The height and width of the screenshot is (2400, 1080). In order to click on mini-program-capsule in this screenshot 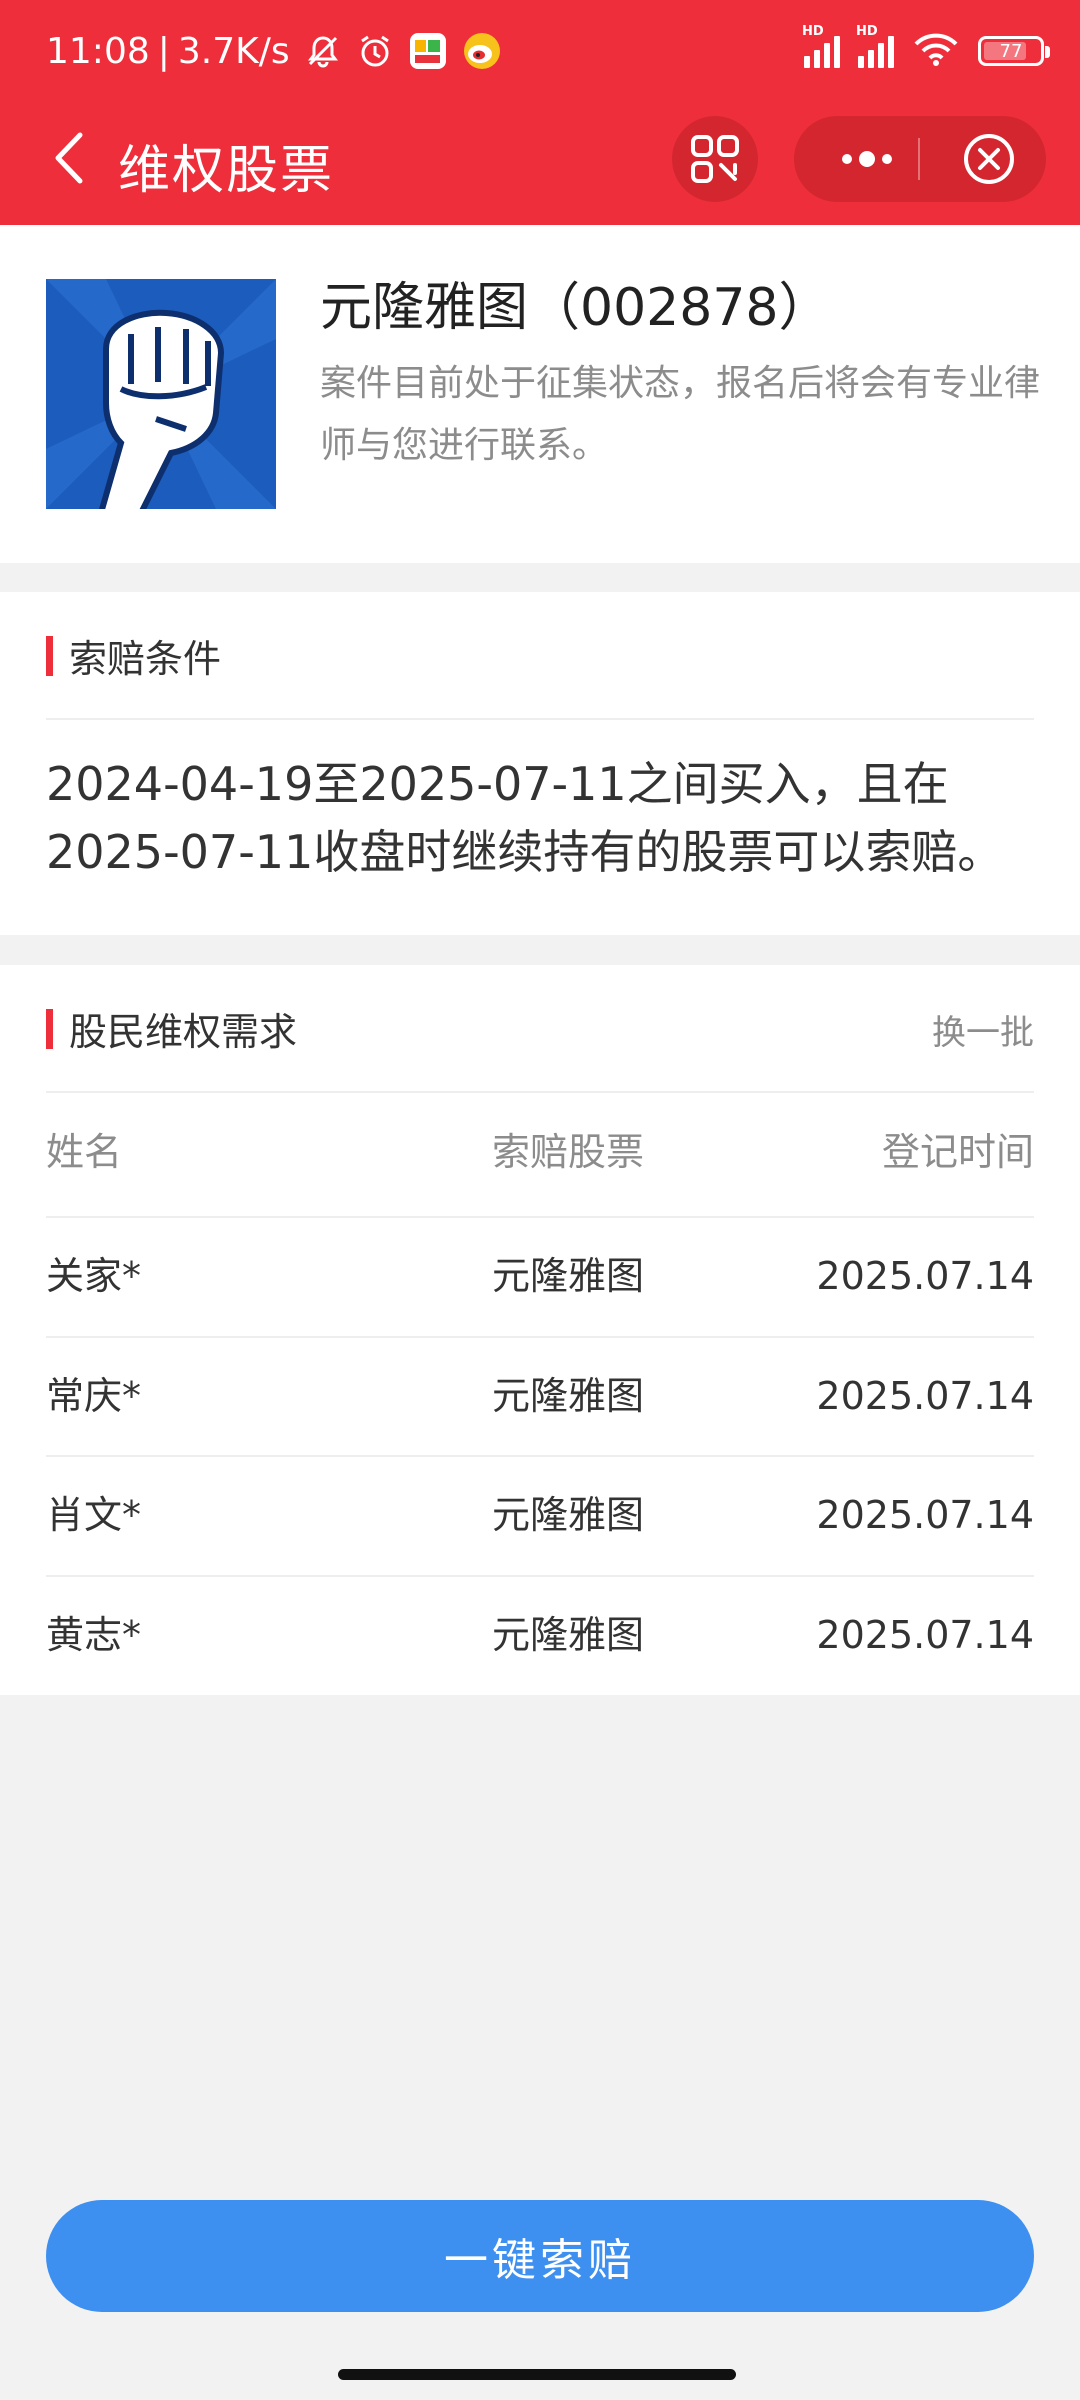, I will do `click(920, 159)`.